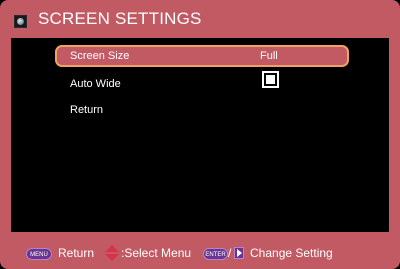  I want to click on monitor-globe-icon, so click(20, 21).